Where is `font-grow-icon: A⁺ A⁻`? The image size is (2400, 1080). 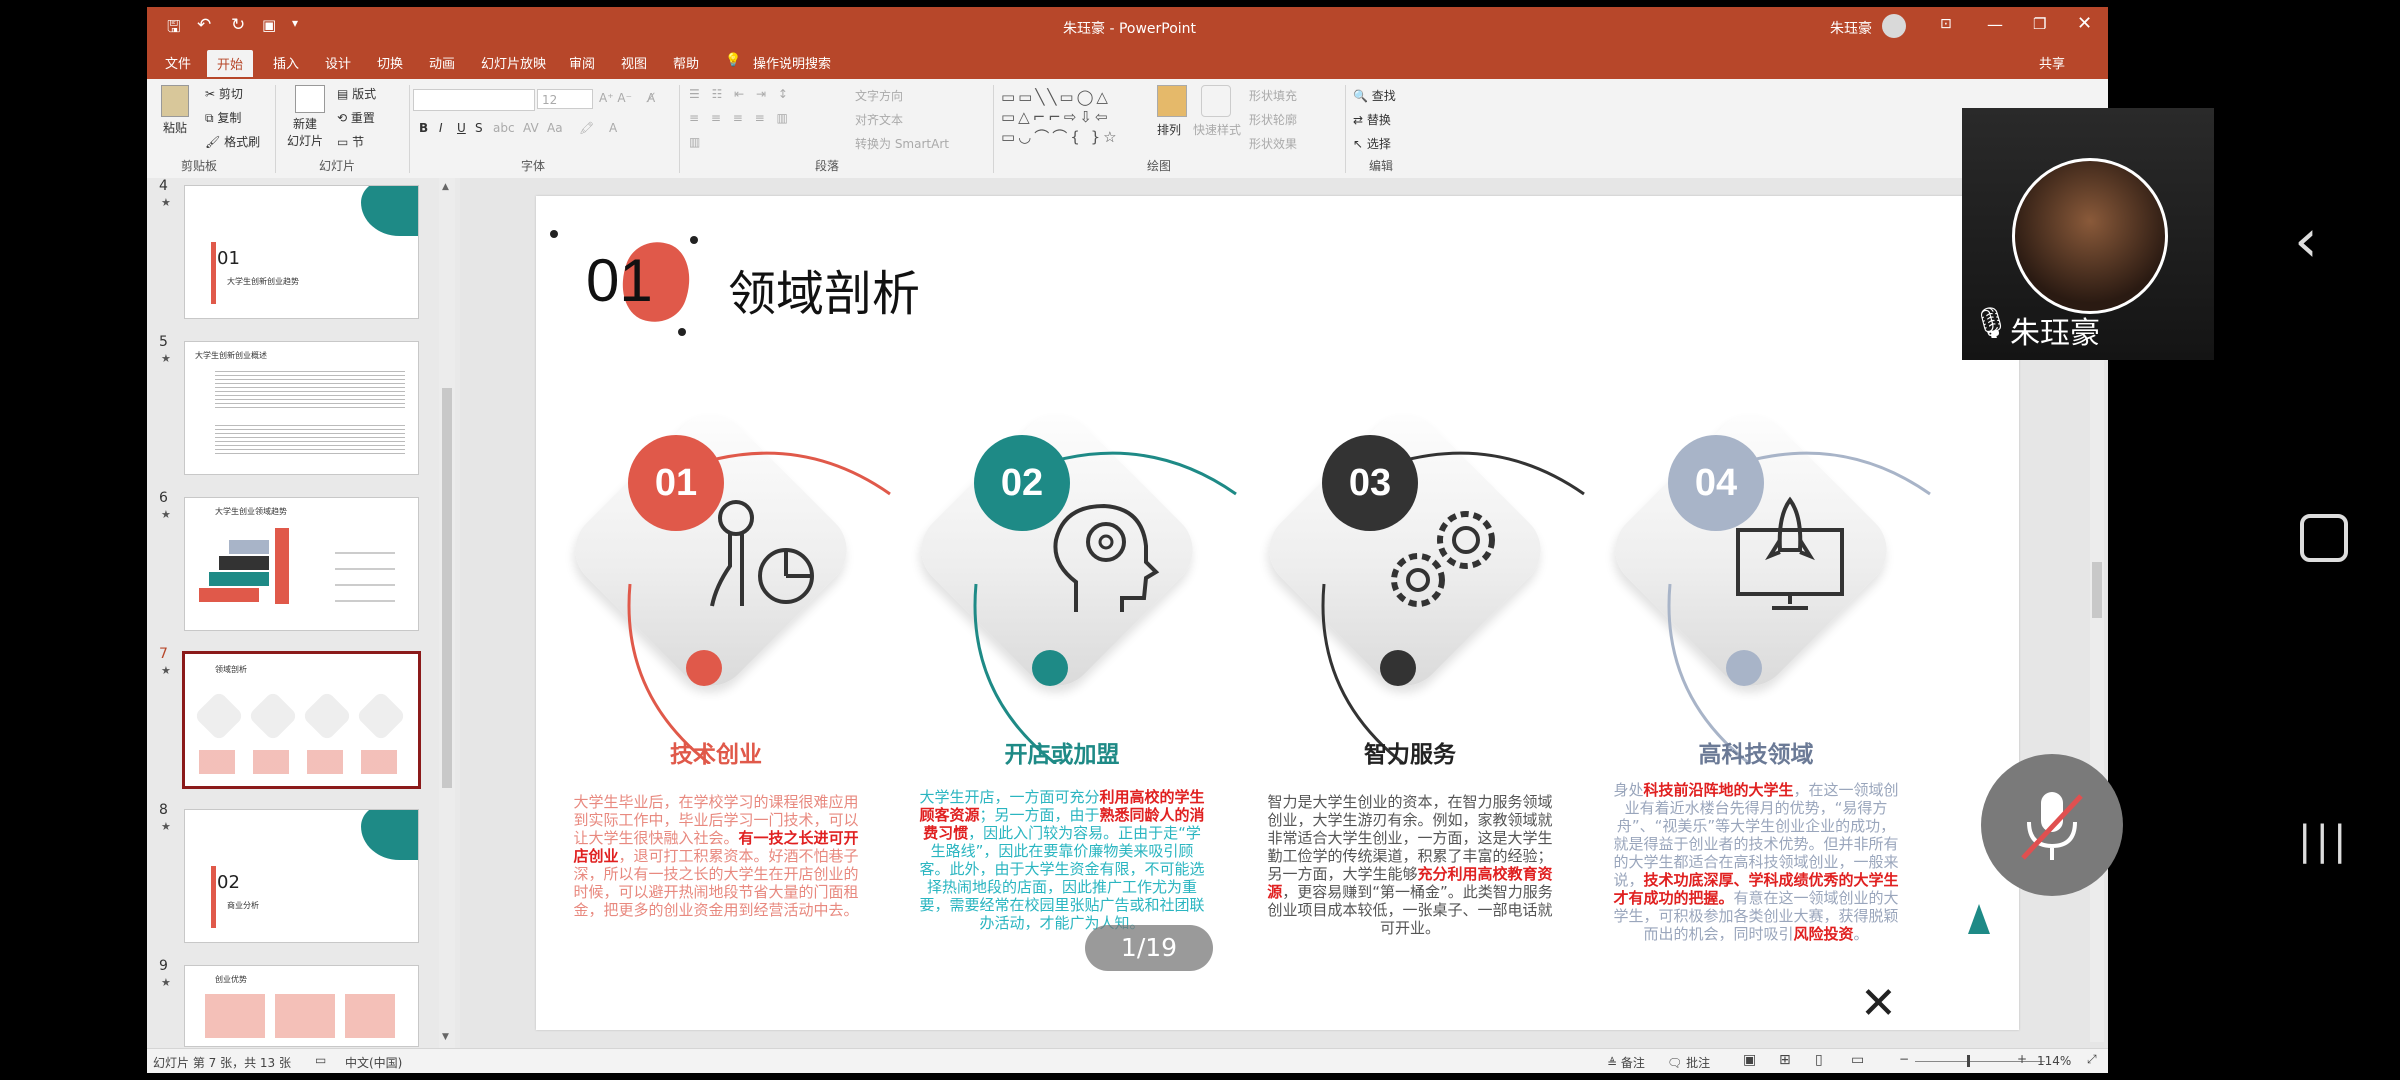
font-grow-icon: A⁺ A⁻ is located at coordinates (615, 98).